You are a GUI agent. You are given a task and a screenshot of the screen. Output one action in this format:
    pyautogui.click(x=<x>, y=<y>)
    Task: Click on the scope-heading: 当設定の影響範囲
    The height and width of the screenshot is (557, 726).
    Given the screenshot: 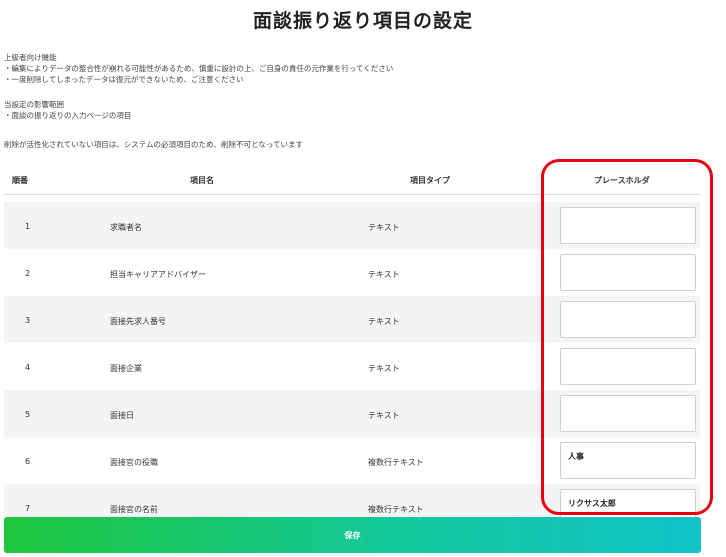 What is the action you would take?
    pyautogui.click(x=34, y=104)
    